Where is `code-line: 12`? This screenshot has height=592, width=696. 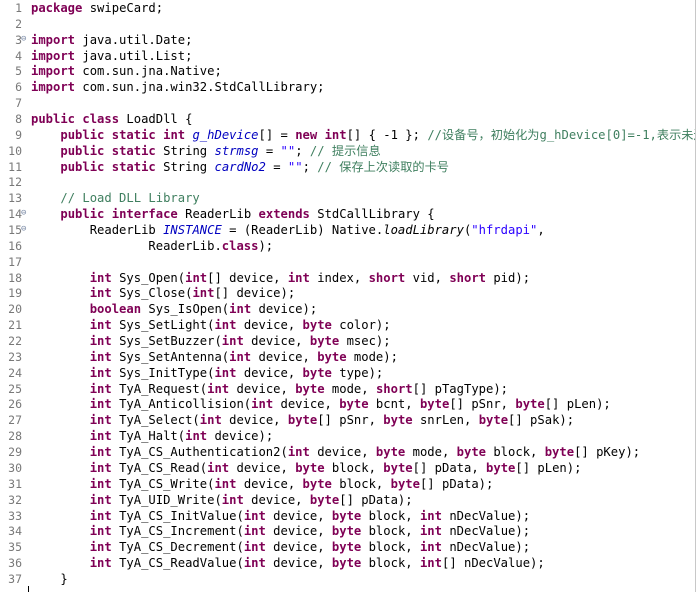 code-line: 12 is located at coordinates (347, 183).